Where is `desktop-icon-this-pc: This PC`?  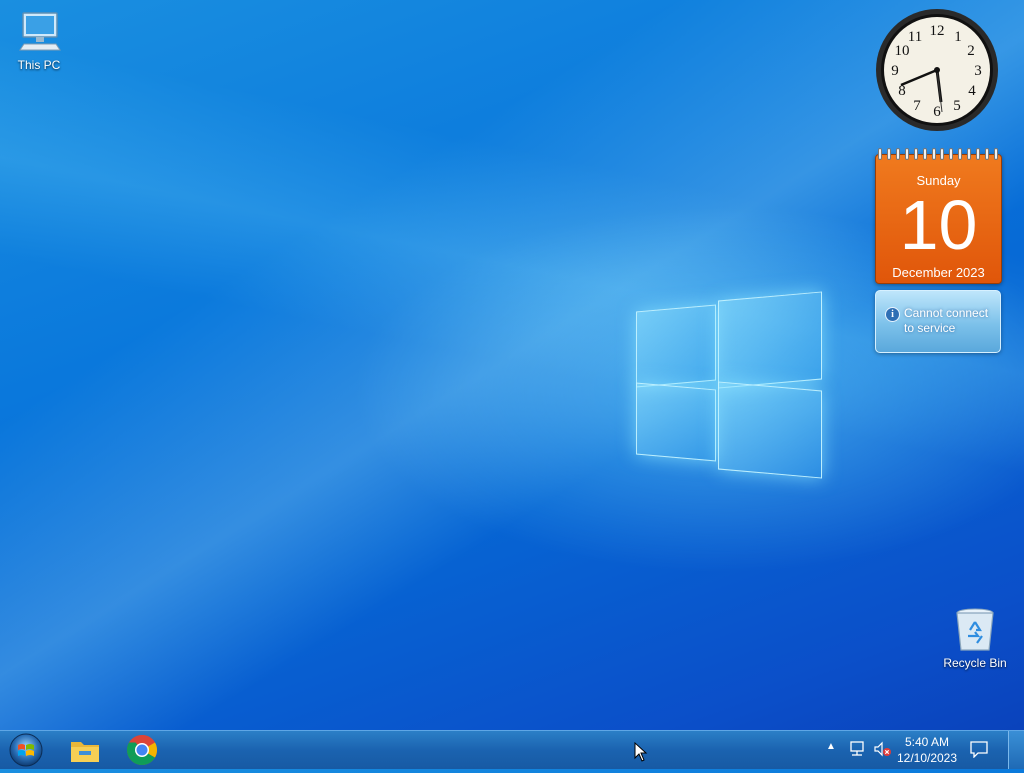 desktop-icon-this-pc: This PC is located at coordinates (39, 40).